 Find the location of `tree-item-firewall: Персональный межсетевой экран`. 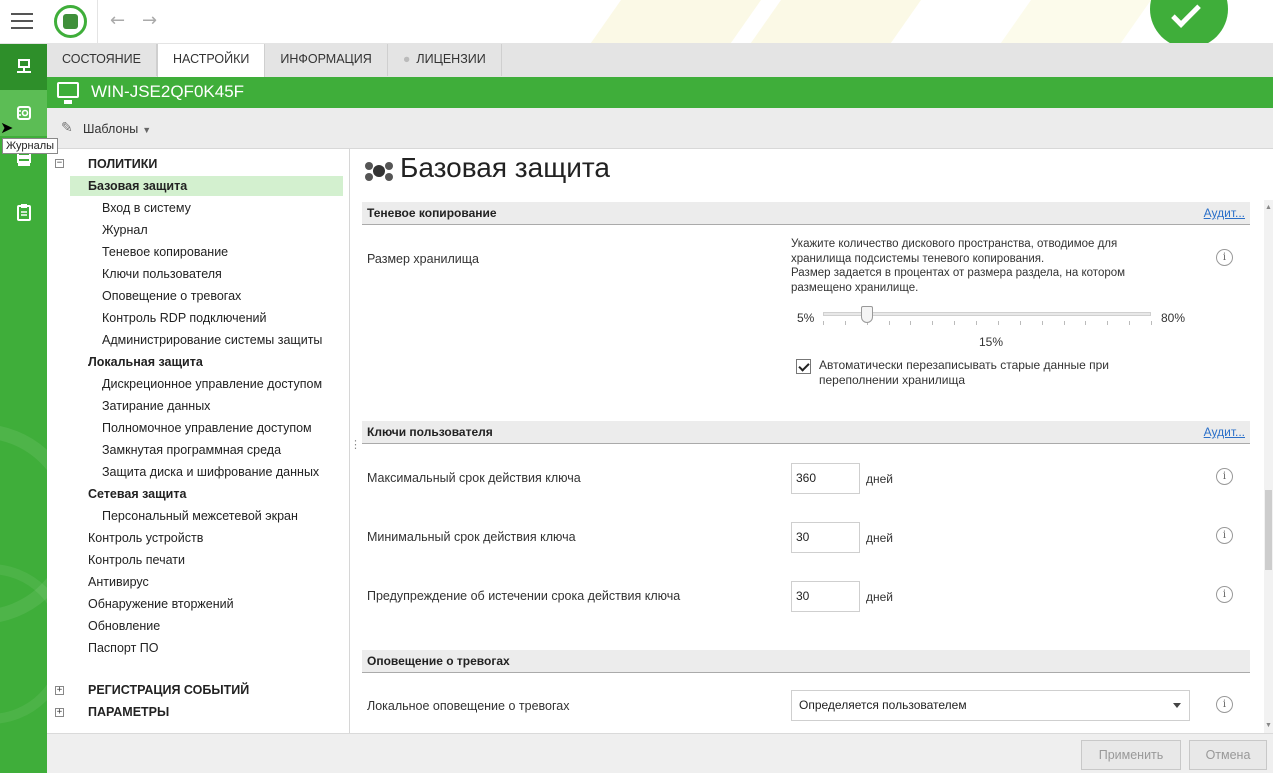

tree-item-firewall: Персональный межсетевой экран is located at coordinates (200, 516).